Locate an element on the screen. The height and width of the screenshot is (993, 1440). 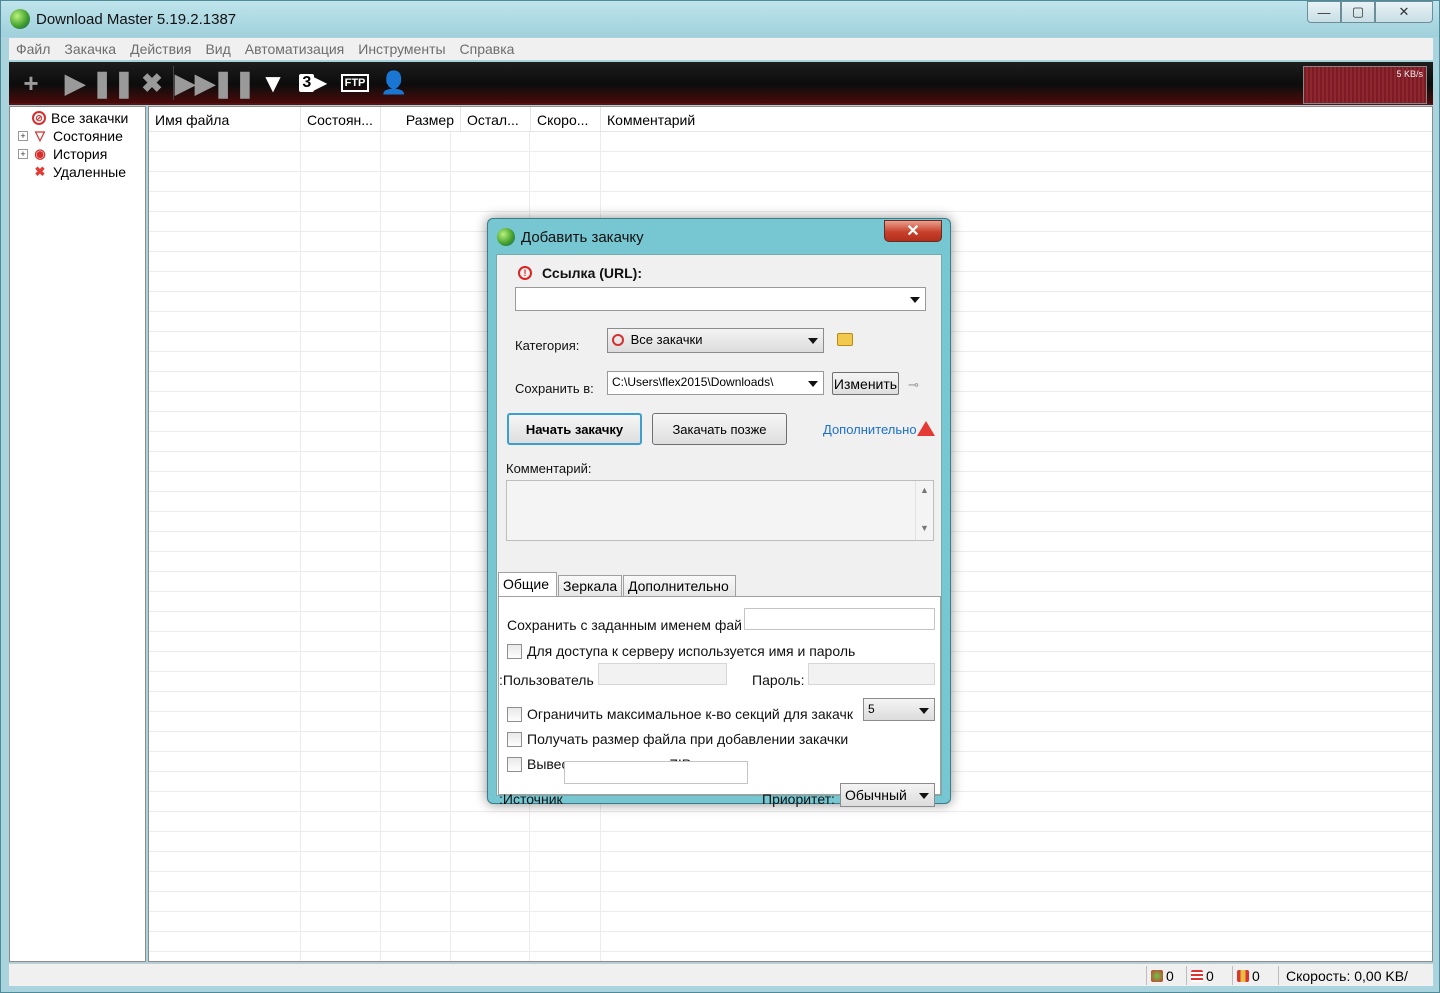
status-queued: 0 is located at coordinates (1209, 975).